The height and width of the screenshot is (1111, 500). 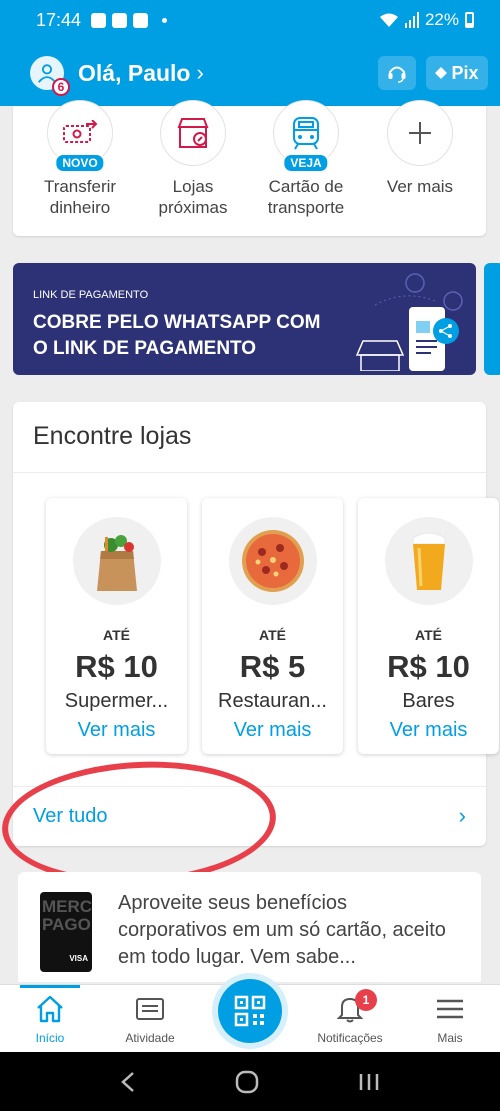 I want to click on avatar-notification-badge: 6, so click(x=61, y=87).